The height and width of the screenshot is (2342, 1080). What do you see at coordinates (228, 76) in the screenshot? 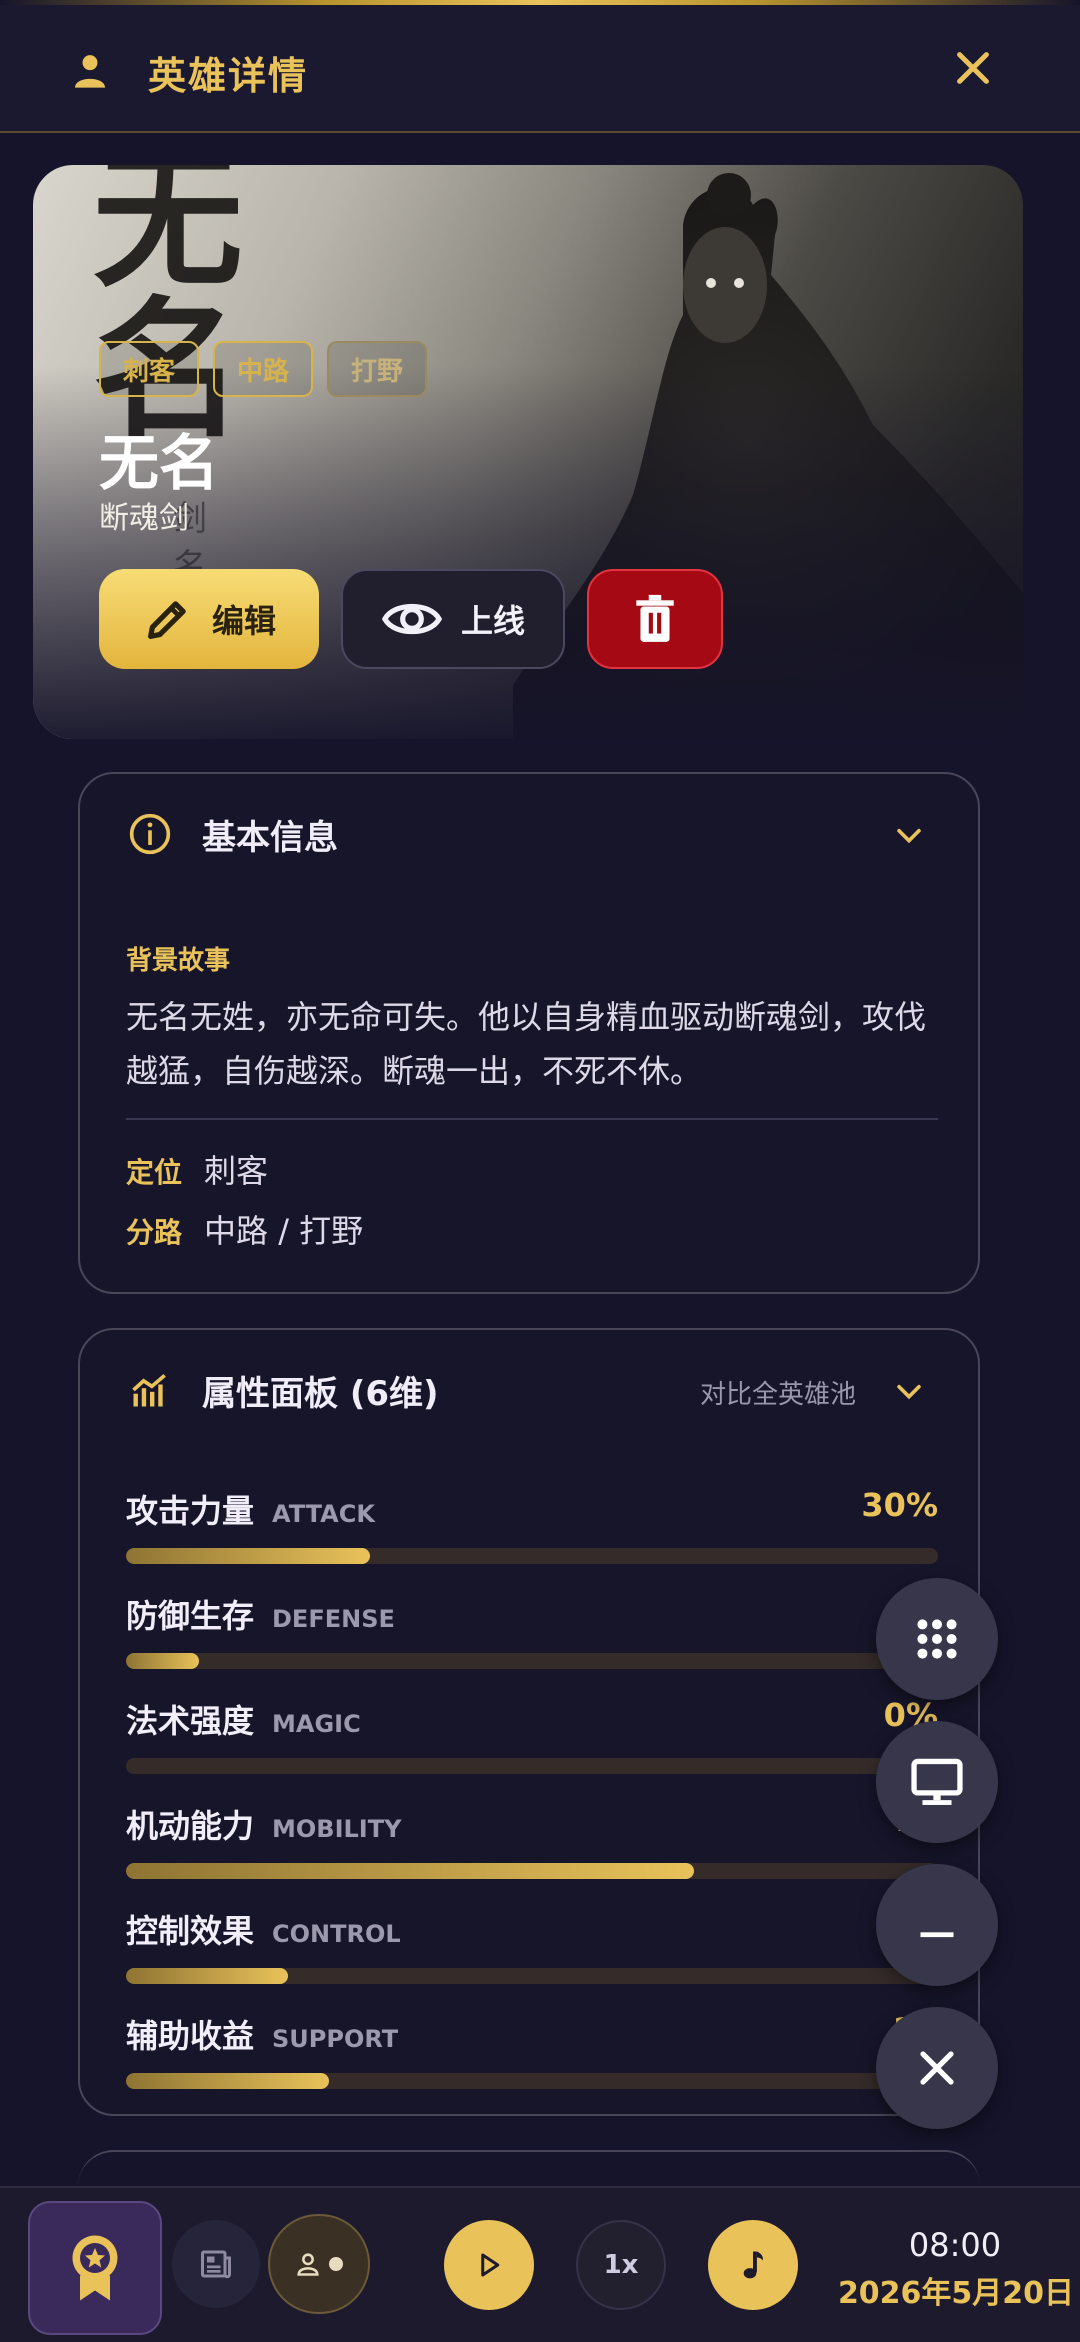
I see `page-title: 英雄详情` at bounding box center [228, 76].